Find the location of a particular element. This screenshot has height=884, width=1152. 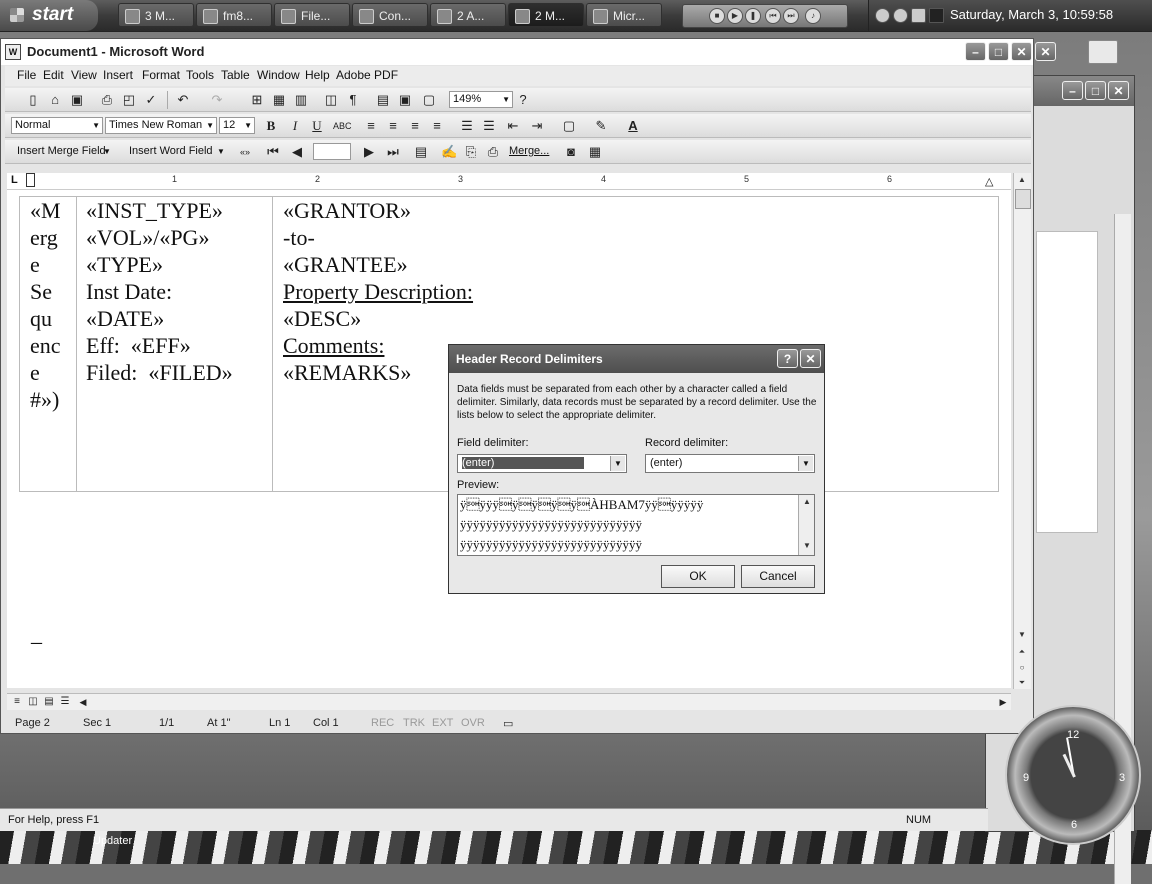

merge-to-document-icon: ⎘ is located at coordinates (471, 152).